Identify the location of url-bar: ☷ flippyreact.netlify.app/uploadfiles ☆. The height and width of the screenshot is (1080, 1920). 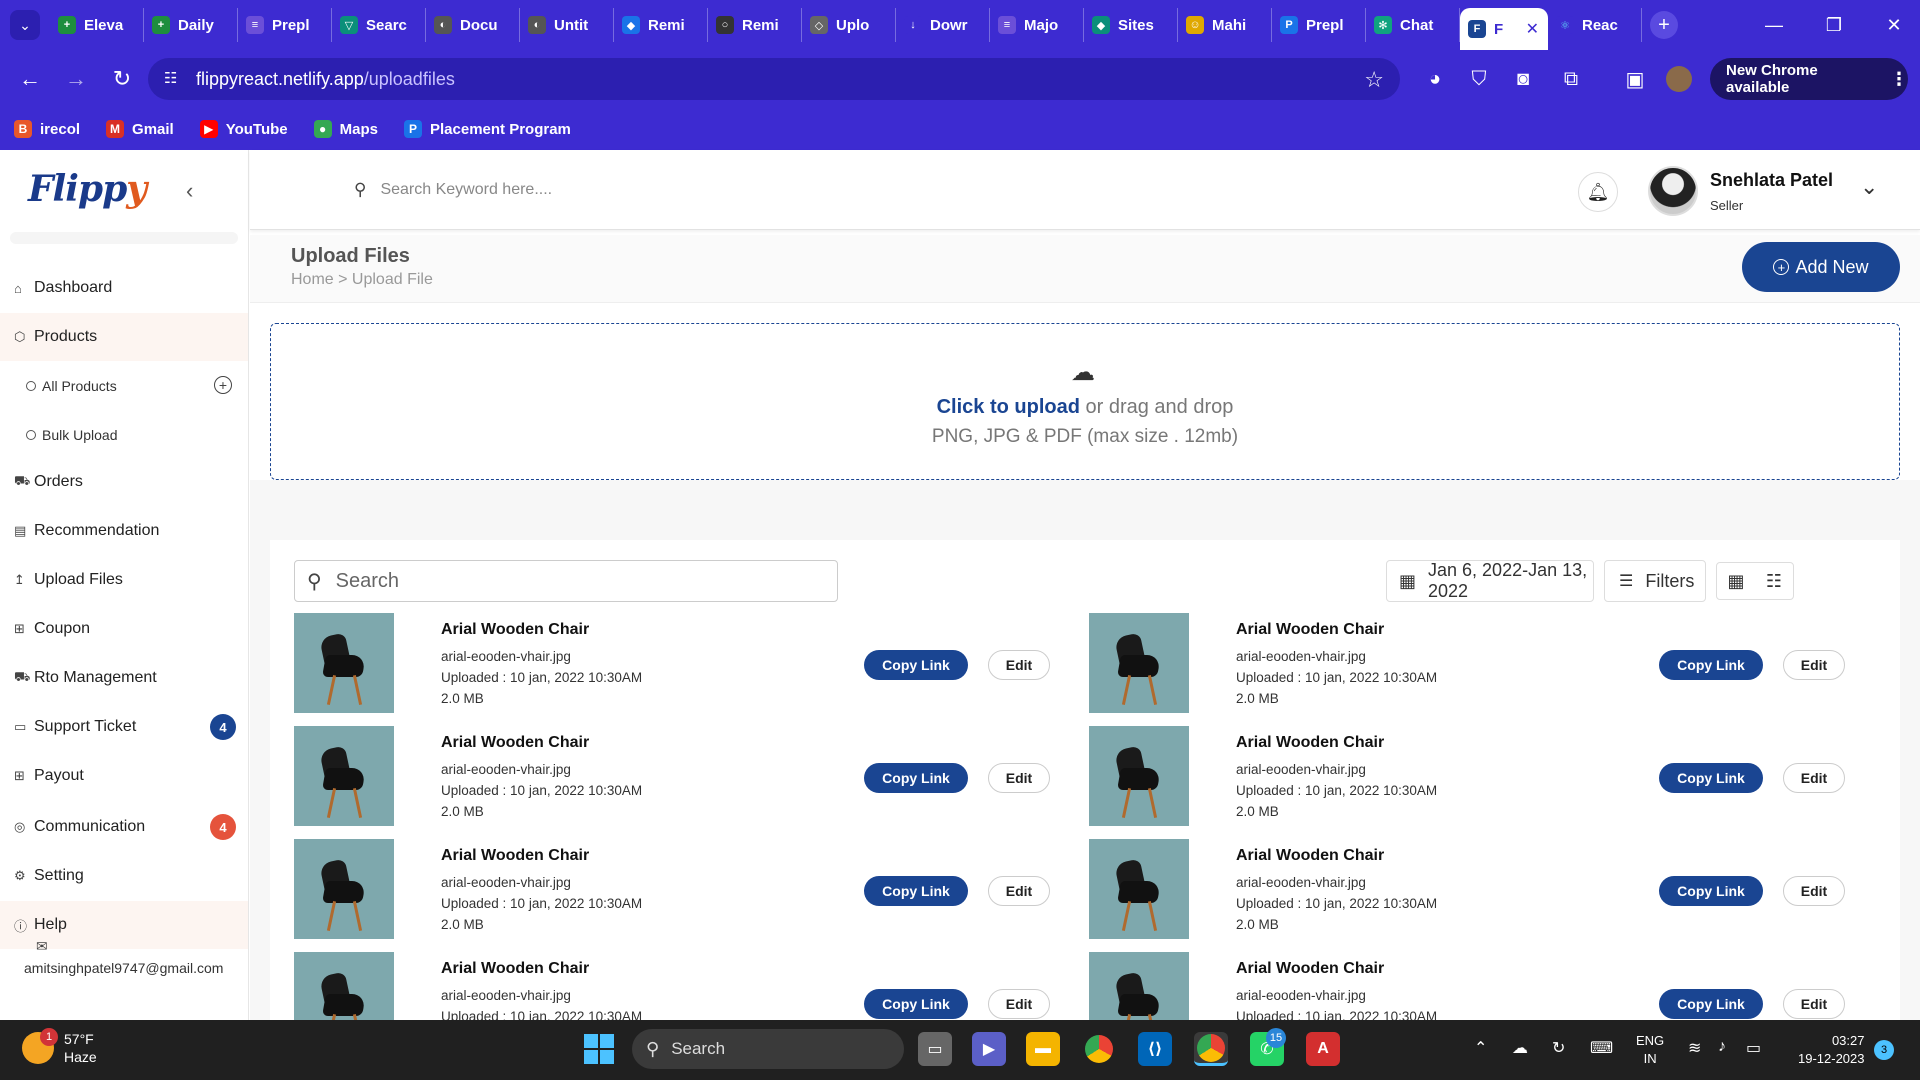
(774, 79).